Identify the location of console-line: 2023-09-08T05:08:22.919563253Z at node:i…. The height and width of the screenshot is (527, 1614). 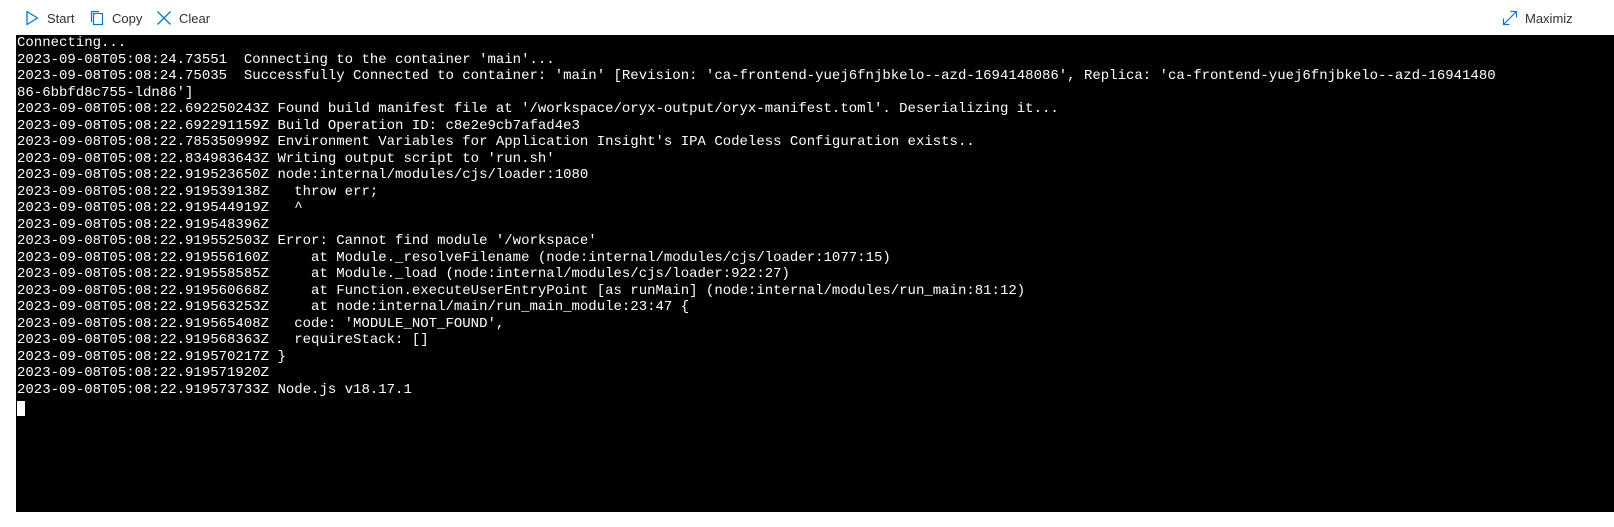
(353, 307).